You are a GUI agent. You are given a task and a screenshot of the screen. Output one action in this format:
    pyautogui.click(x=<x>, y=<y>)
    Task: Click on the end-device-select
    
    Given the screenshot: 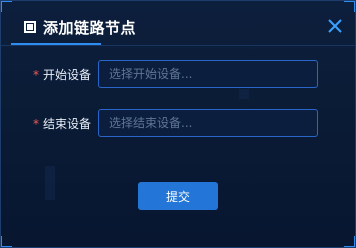 What is the action you would take?
    pyautogui.click(x=208, y=123)
    